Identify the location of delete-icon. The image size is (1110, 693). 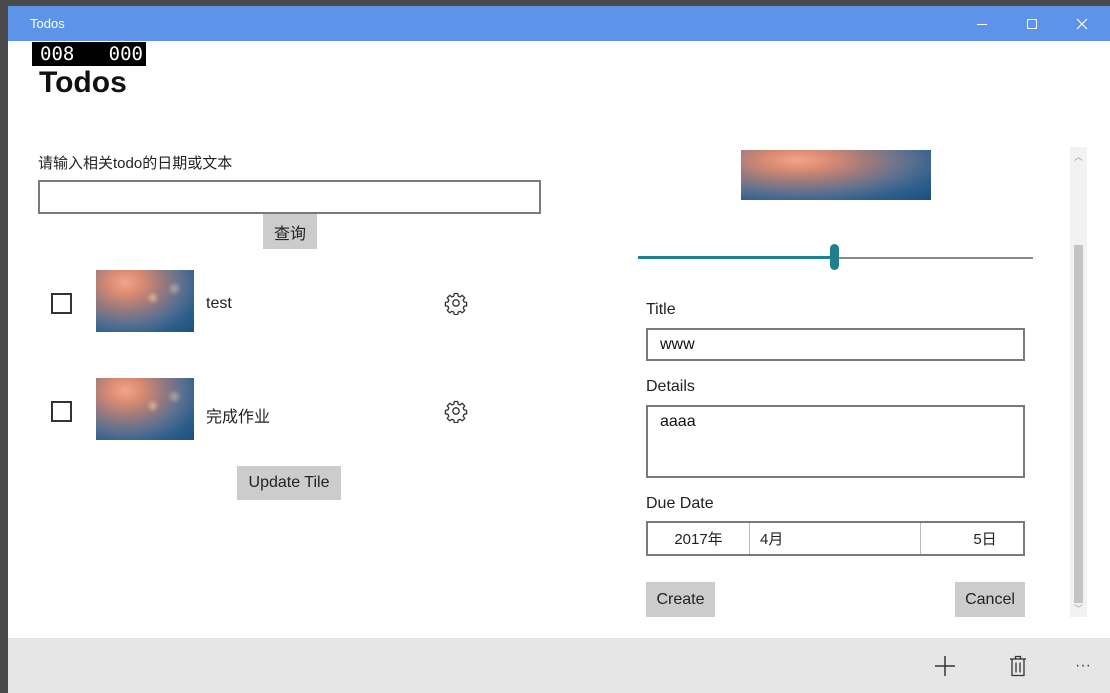
(1018, 665).